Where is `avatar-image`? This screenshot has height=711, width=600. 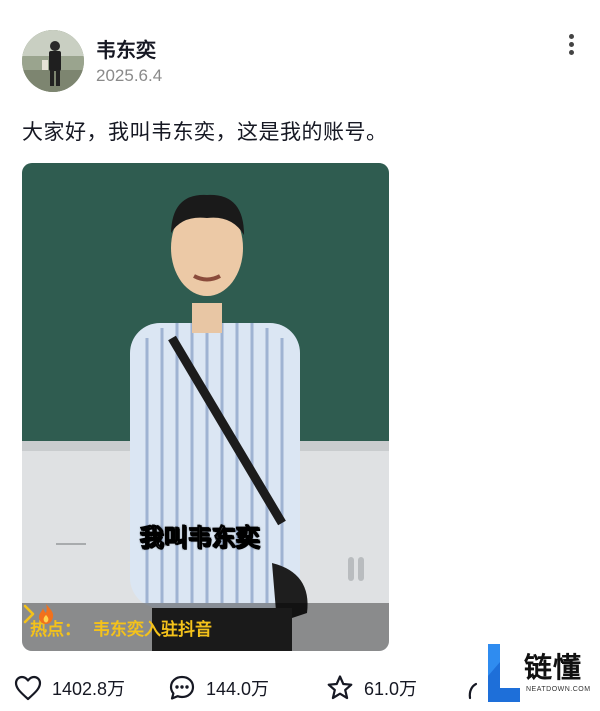
avatar-image is located at coordinates (53, 61).